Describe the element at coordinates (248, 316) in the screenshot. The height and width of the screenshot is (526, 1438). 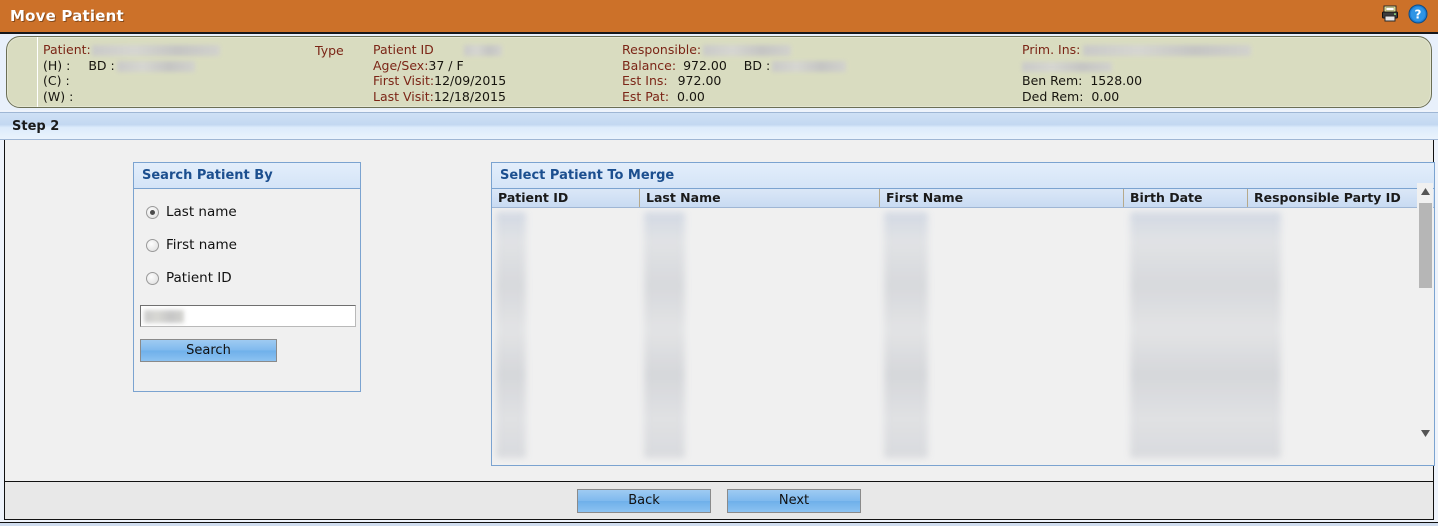
I see `search-input` at that location.